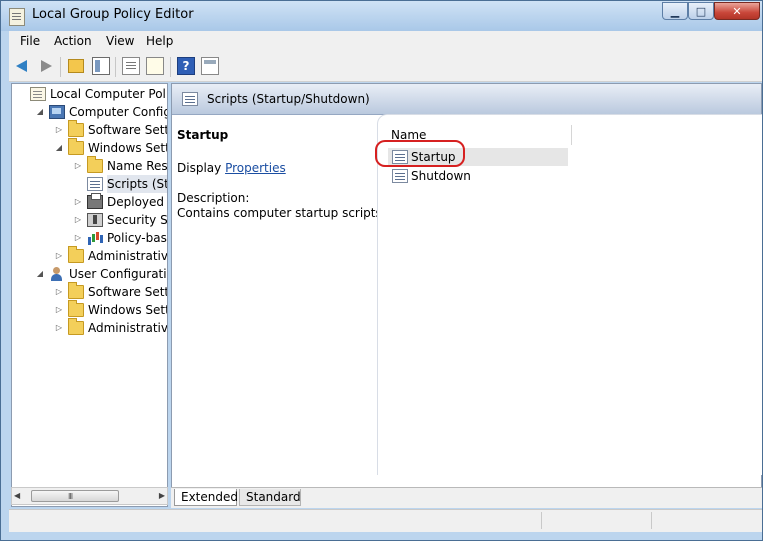 Image resolution: width=763 pixels, height=541 pixels. I want to click on selected-item-title: Startup, so click(203, 135).